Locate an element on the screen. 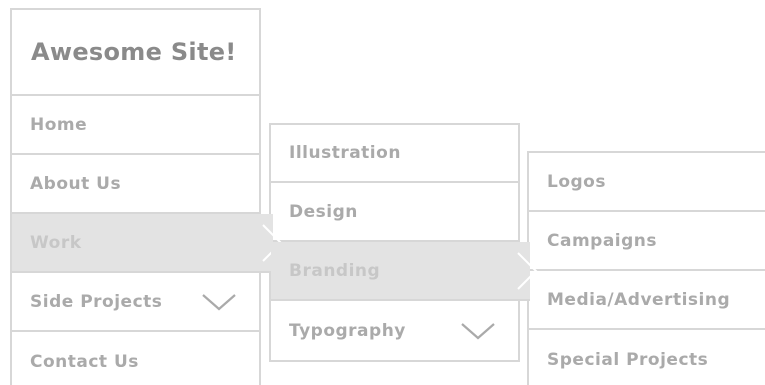 Image resolution: width=765 pixels, height=385 pixels. submenu-item-campaigns: Campaigns is located at coordinates (647, 241).